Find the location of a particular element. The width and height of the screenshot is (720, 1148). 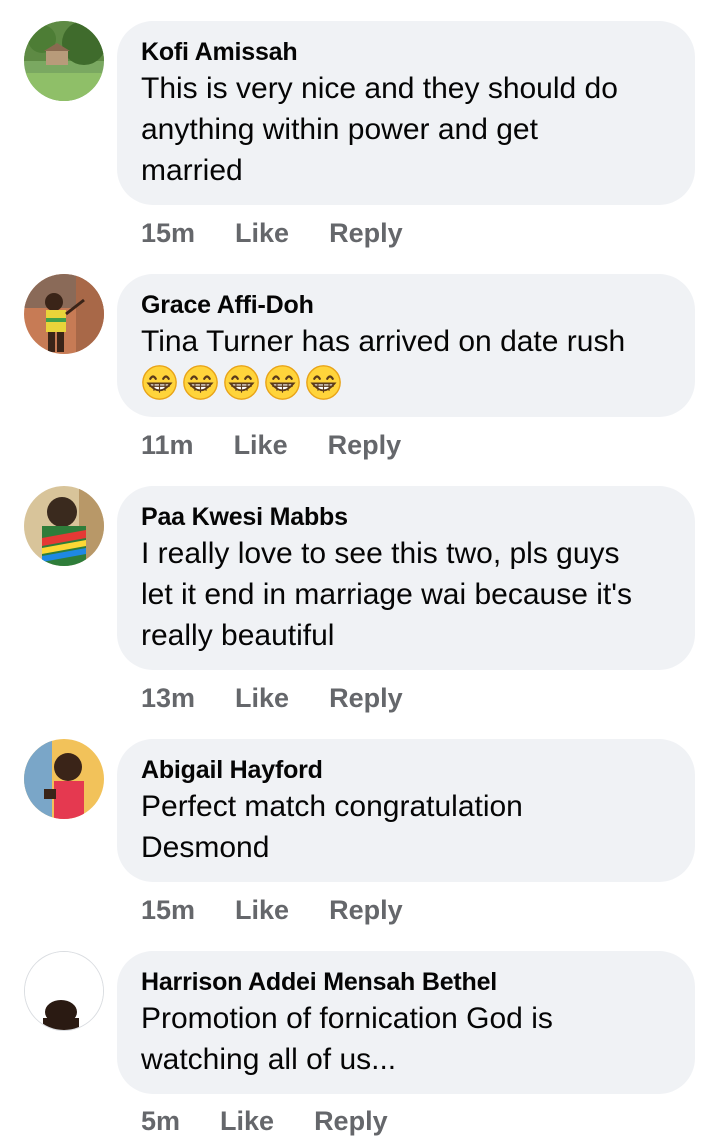

comment-actions: 13m Like Reply is located at coordinates (272, 698).